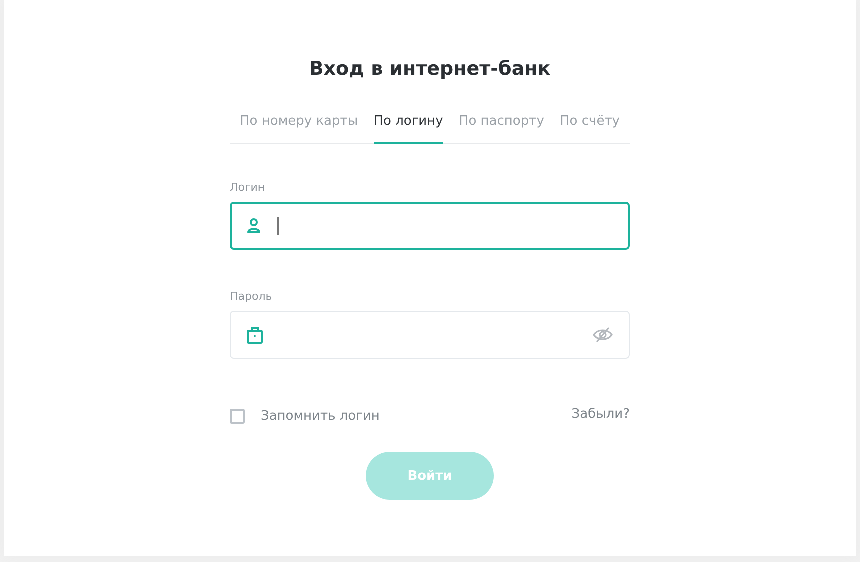 Image resolution: width=860 pixels, height=562 pixels. Describe the element at coordinates (603, 335) in the screenshot. I see `hidden-eye-icon` at that location.